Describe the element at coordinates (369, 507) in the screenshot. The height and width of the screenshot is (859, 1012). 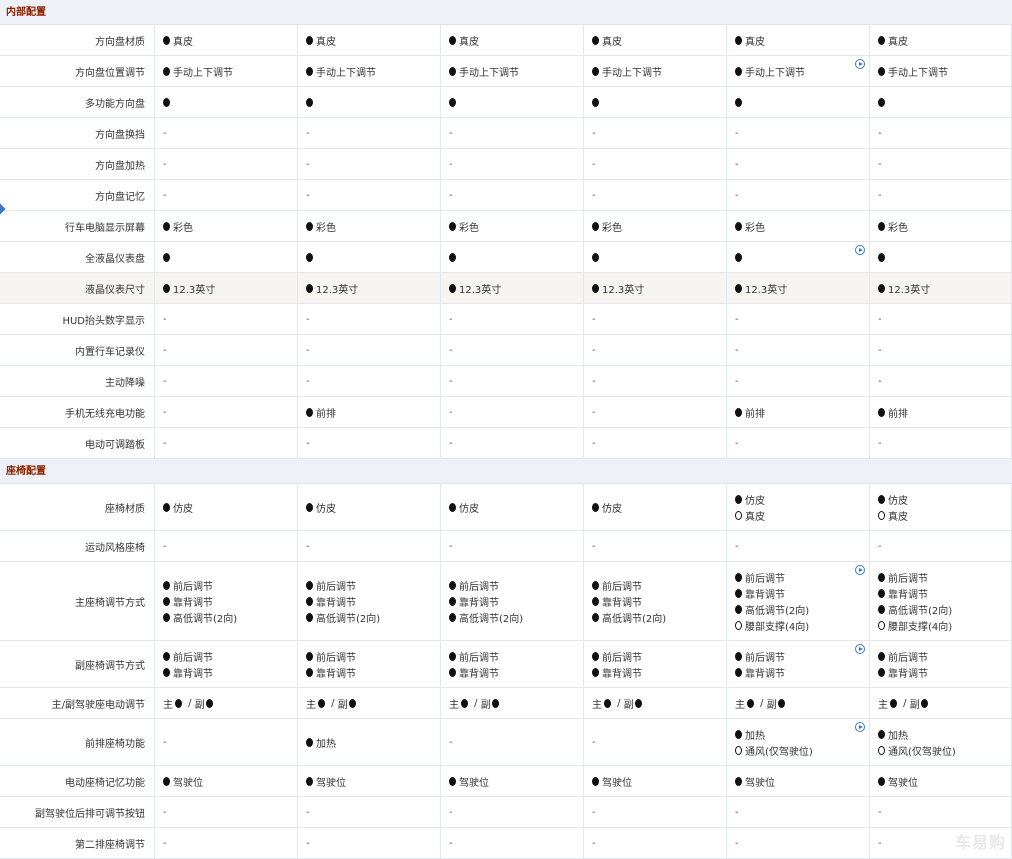
I see `spec-cell: 仿皮` at that location.